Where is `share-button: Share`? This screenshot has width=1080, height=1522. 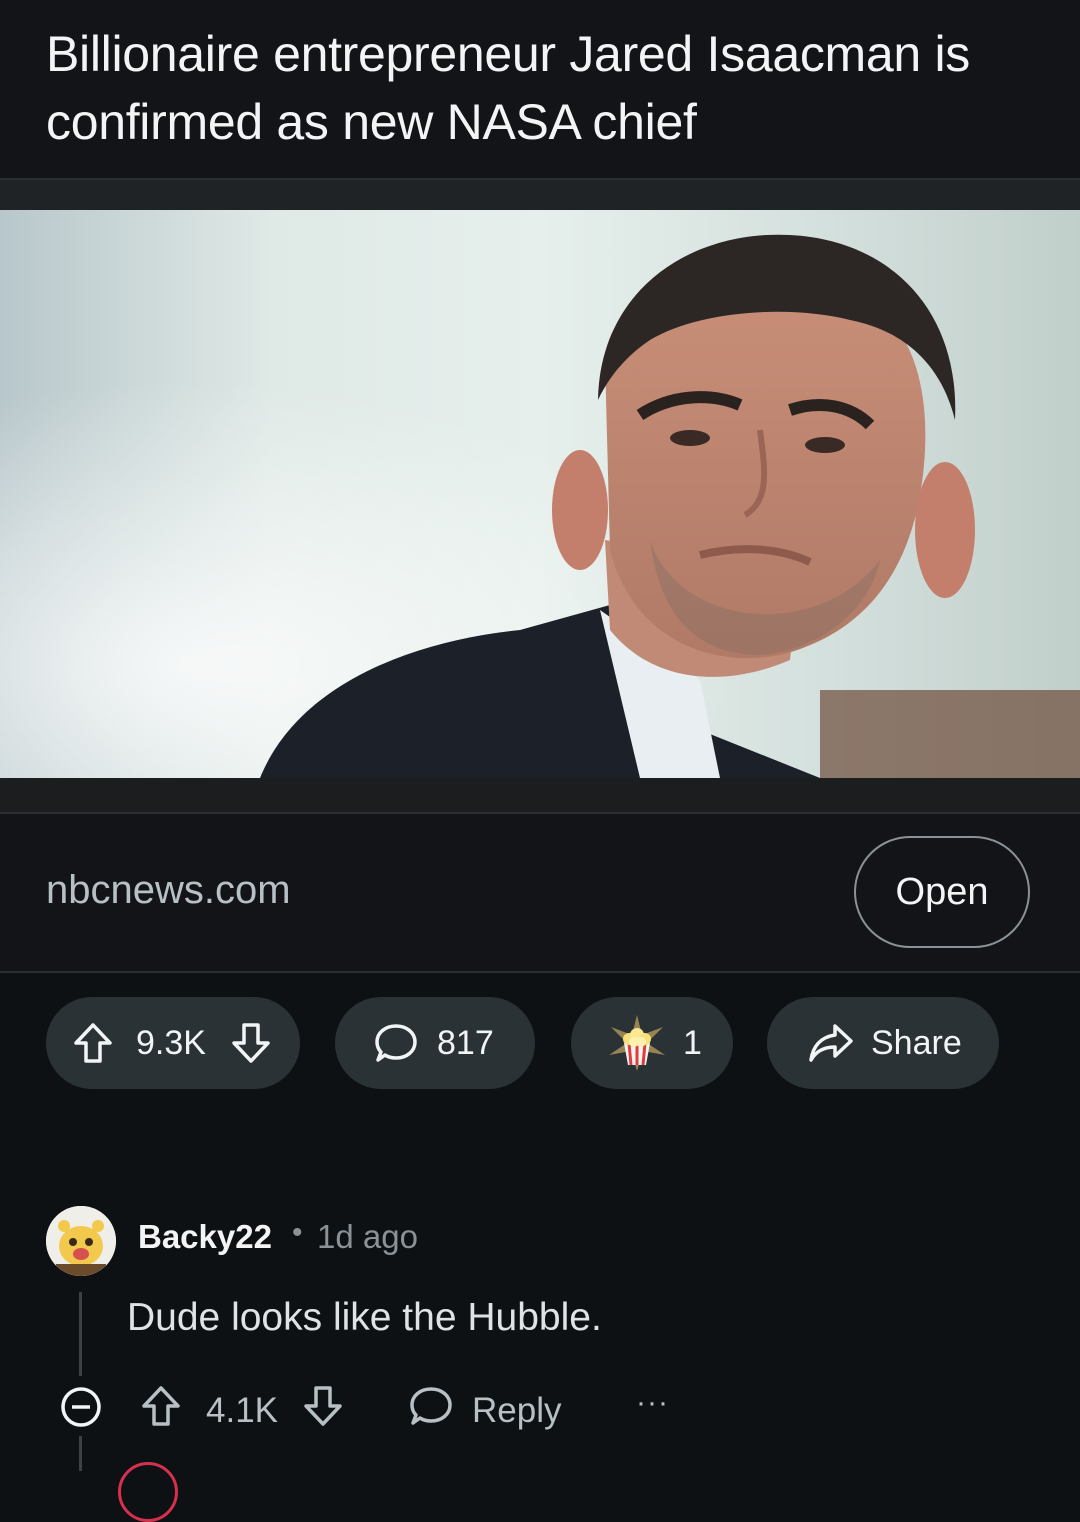
share-button: Share is located at coordinates (883, 1043).